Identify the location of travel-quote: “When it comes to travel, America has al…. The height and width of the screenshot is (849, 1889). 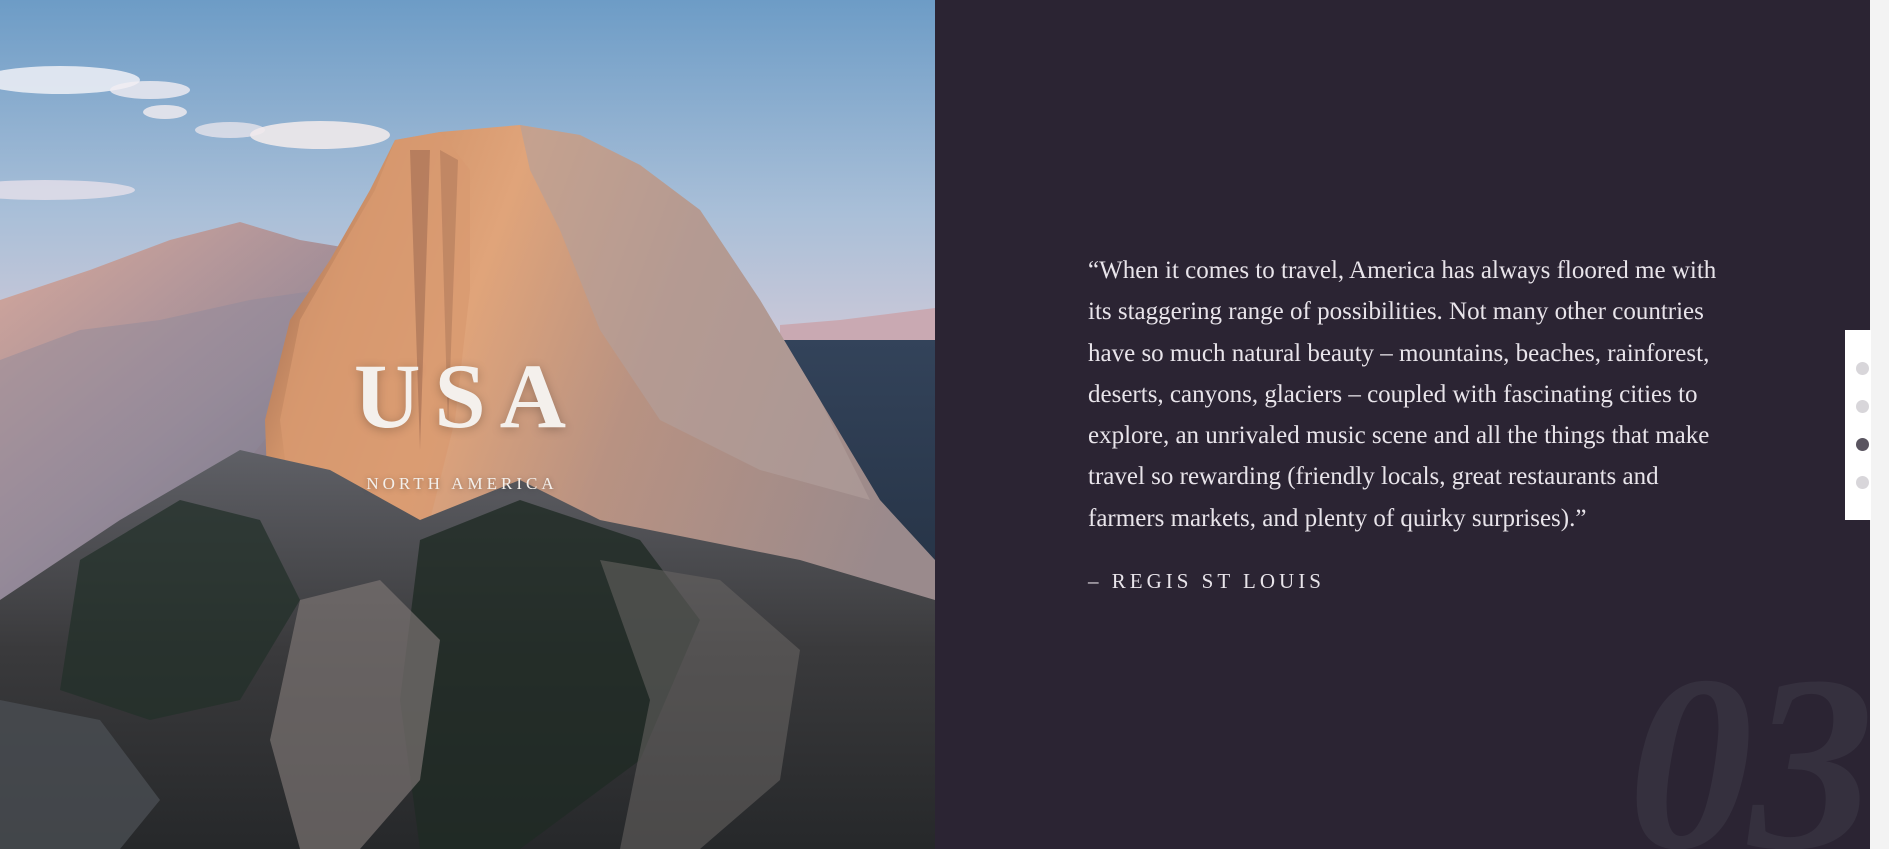
(1402, 394).